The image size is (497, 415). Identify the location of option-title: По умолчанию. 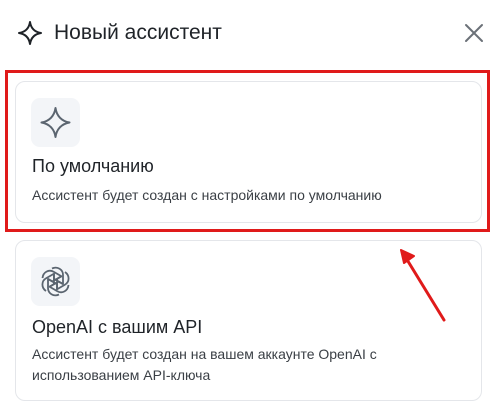
(93, 166).